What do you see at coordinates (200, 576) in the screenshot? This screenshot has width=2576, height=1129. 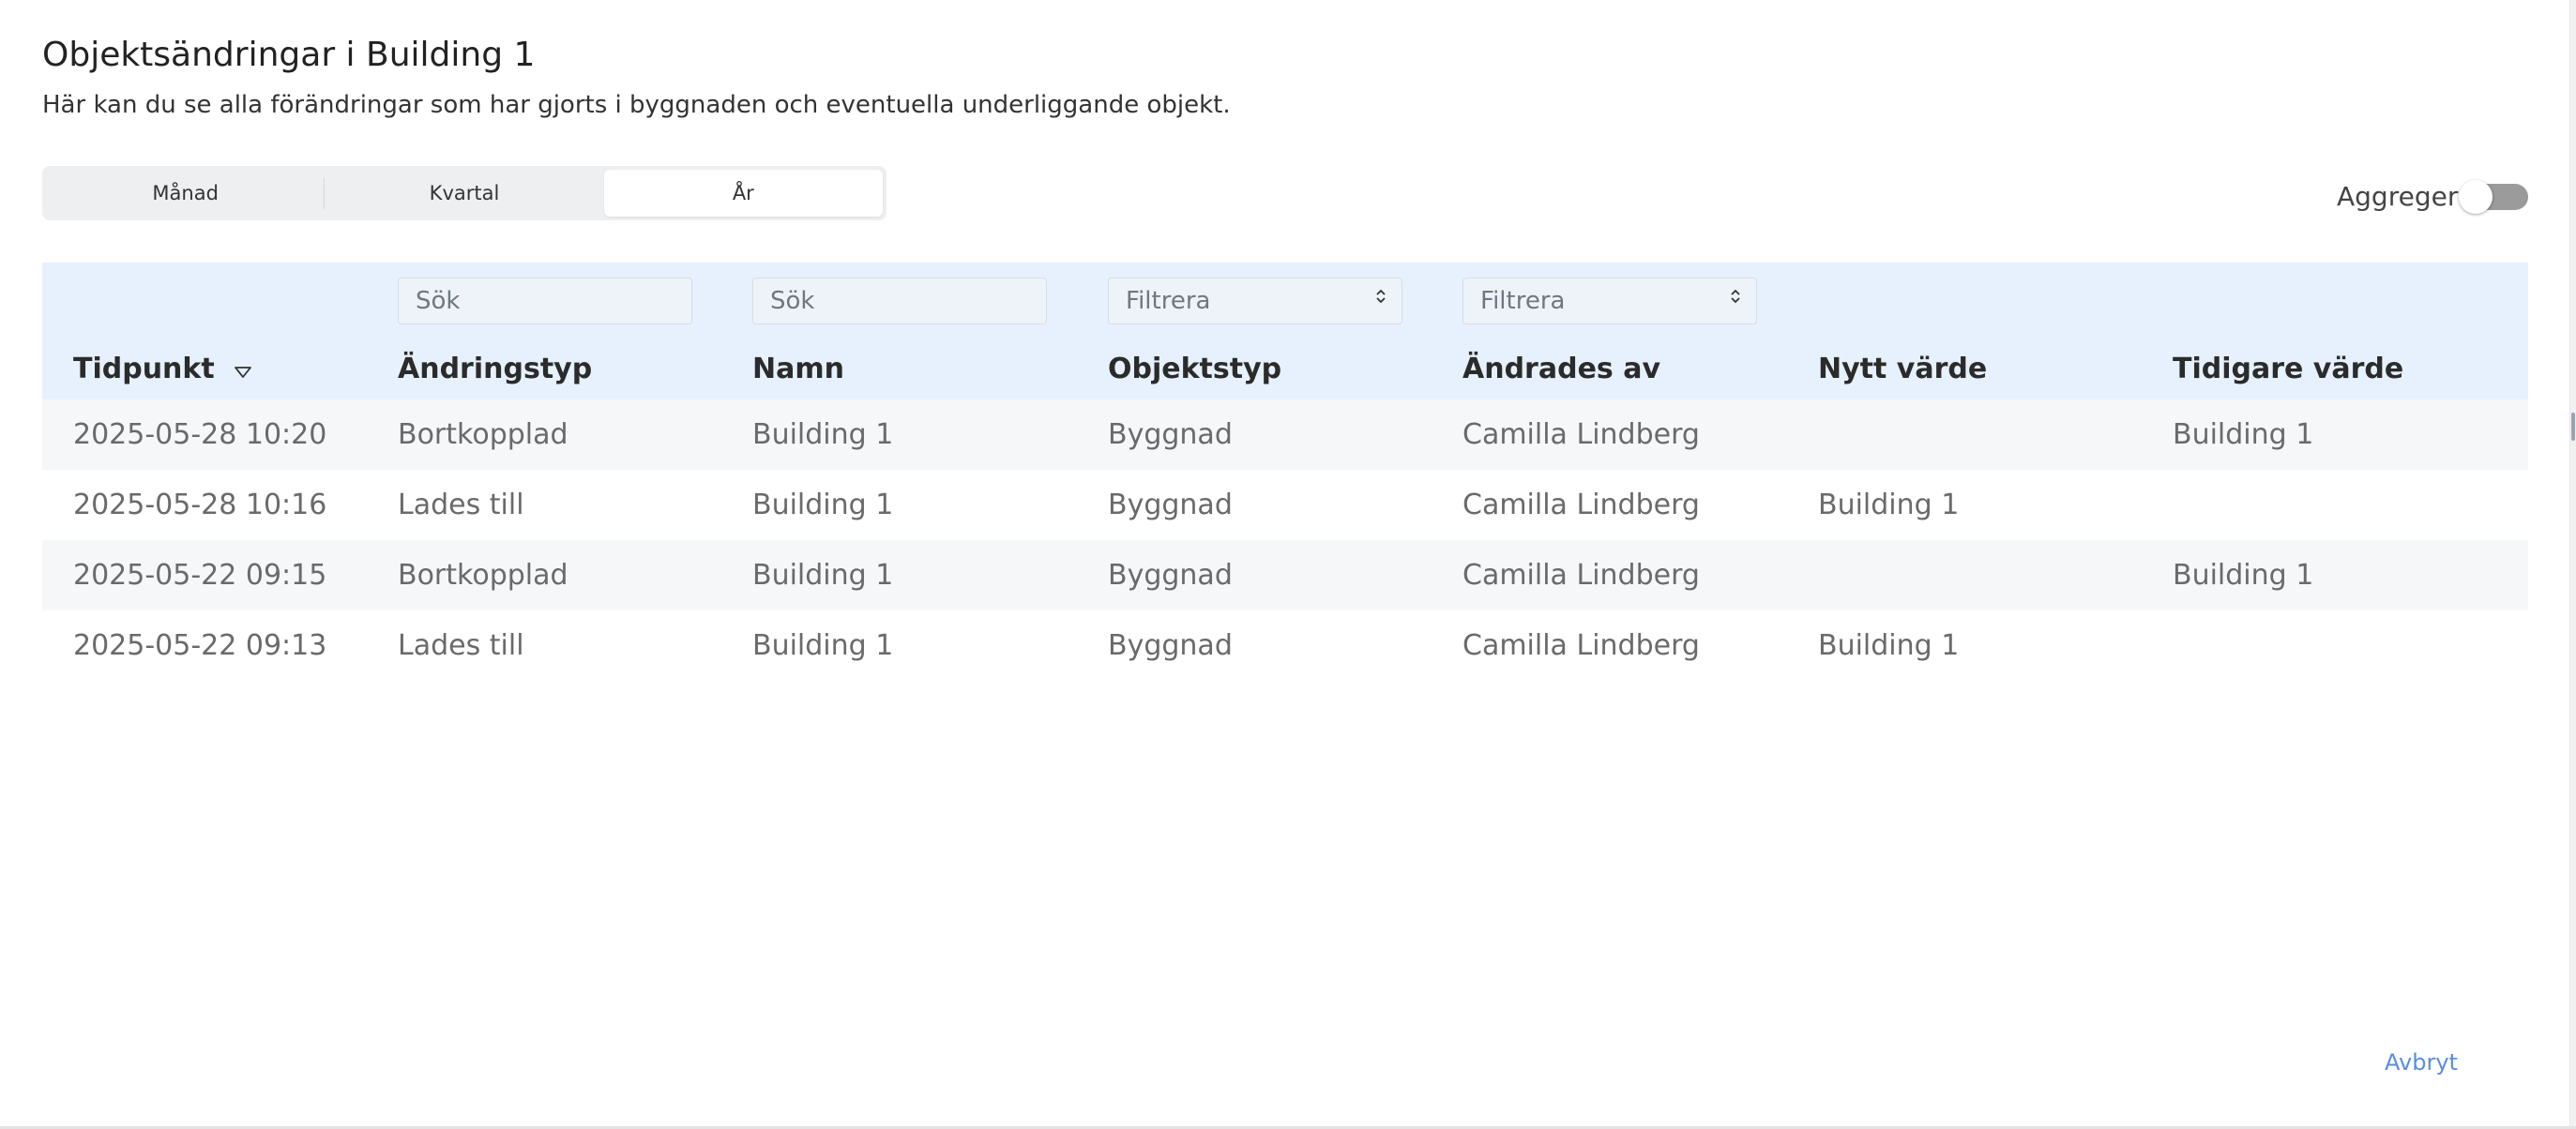 I see `cell-timestamp: 2025-05-22 09:15` at bounding box center [200, 576].